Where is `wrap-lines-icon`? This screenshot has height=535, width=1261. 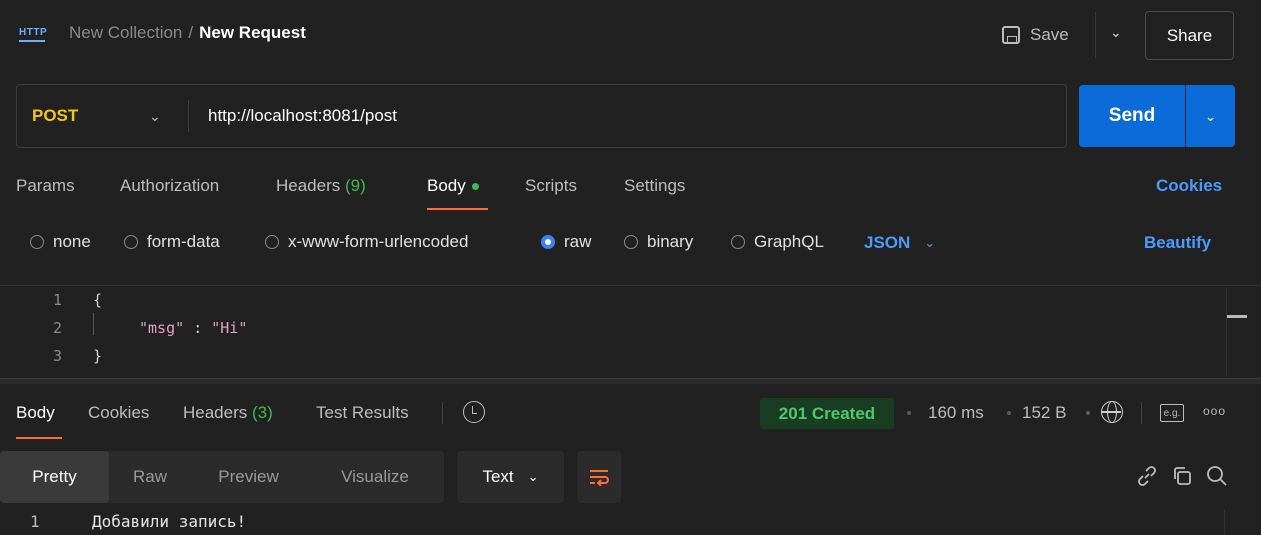 wrap-lines-icon is located at coordinates (599, 478).